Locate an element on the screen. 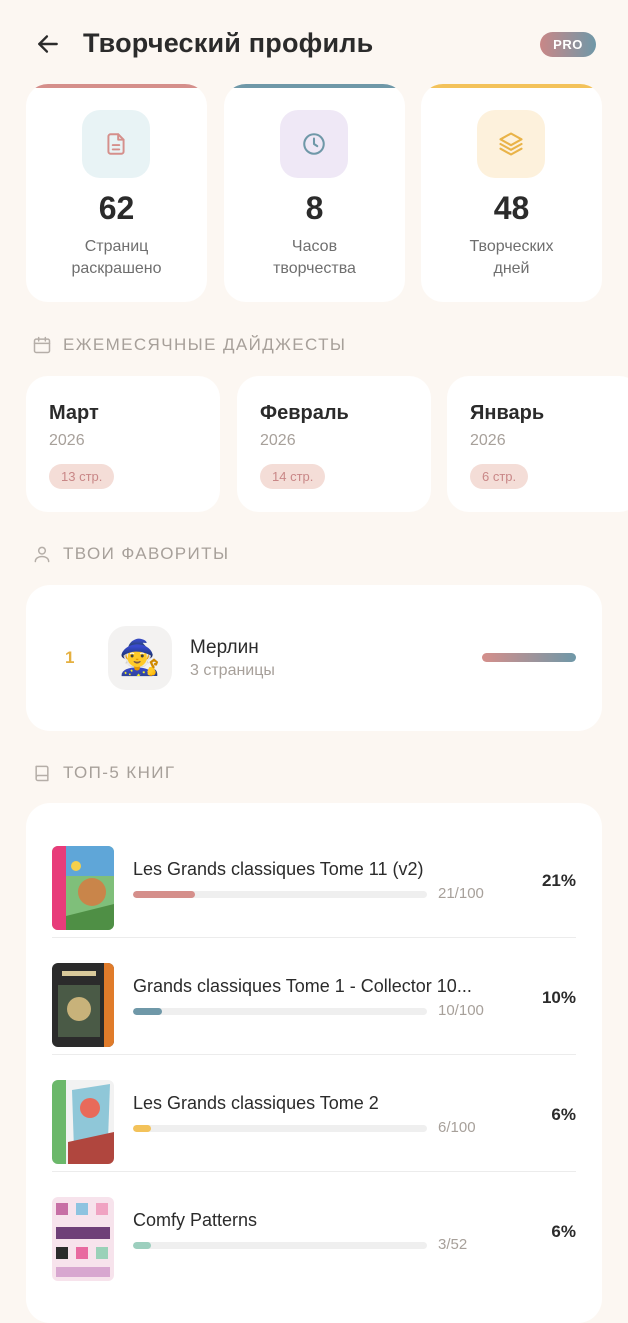 This screenshot has height=1323, width=628. stat-value: 8 is located at coordinates (314, 208).